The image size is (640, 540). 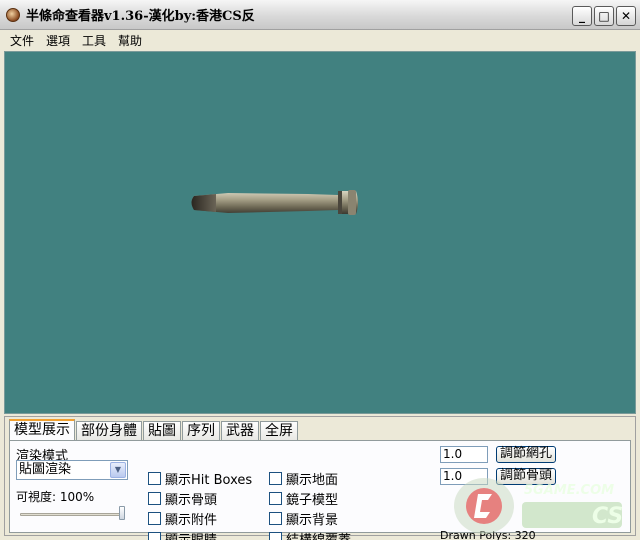 I want to click on show-attachments-option: 顯示附件, so click(x=183, y=519).